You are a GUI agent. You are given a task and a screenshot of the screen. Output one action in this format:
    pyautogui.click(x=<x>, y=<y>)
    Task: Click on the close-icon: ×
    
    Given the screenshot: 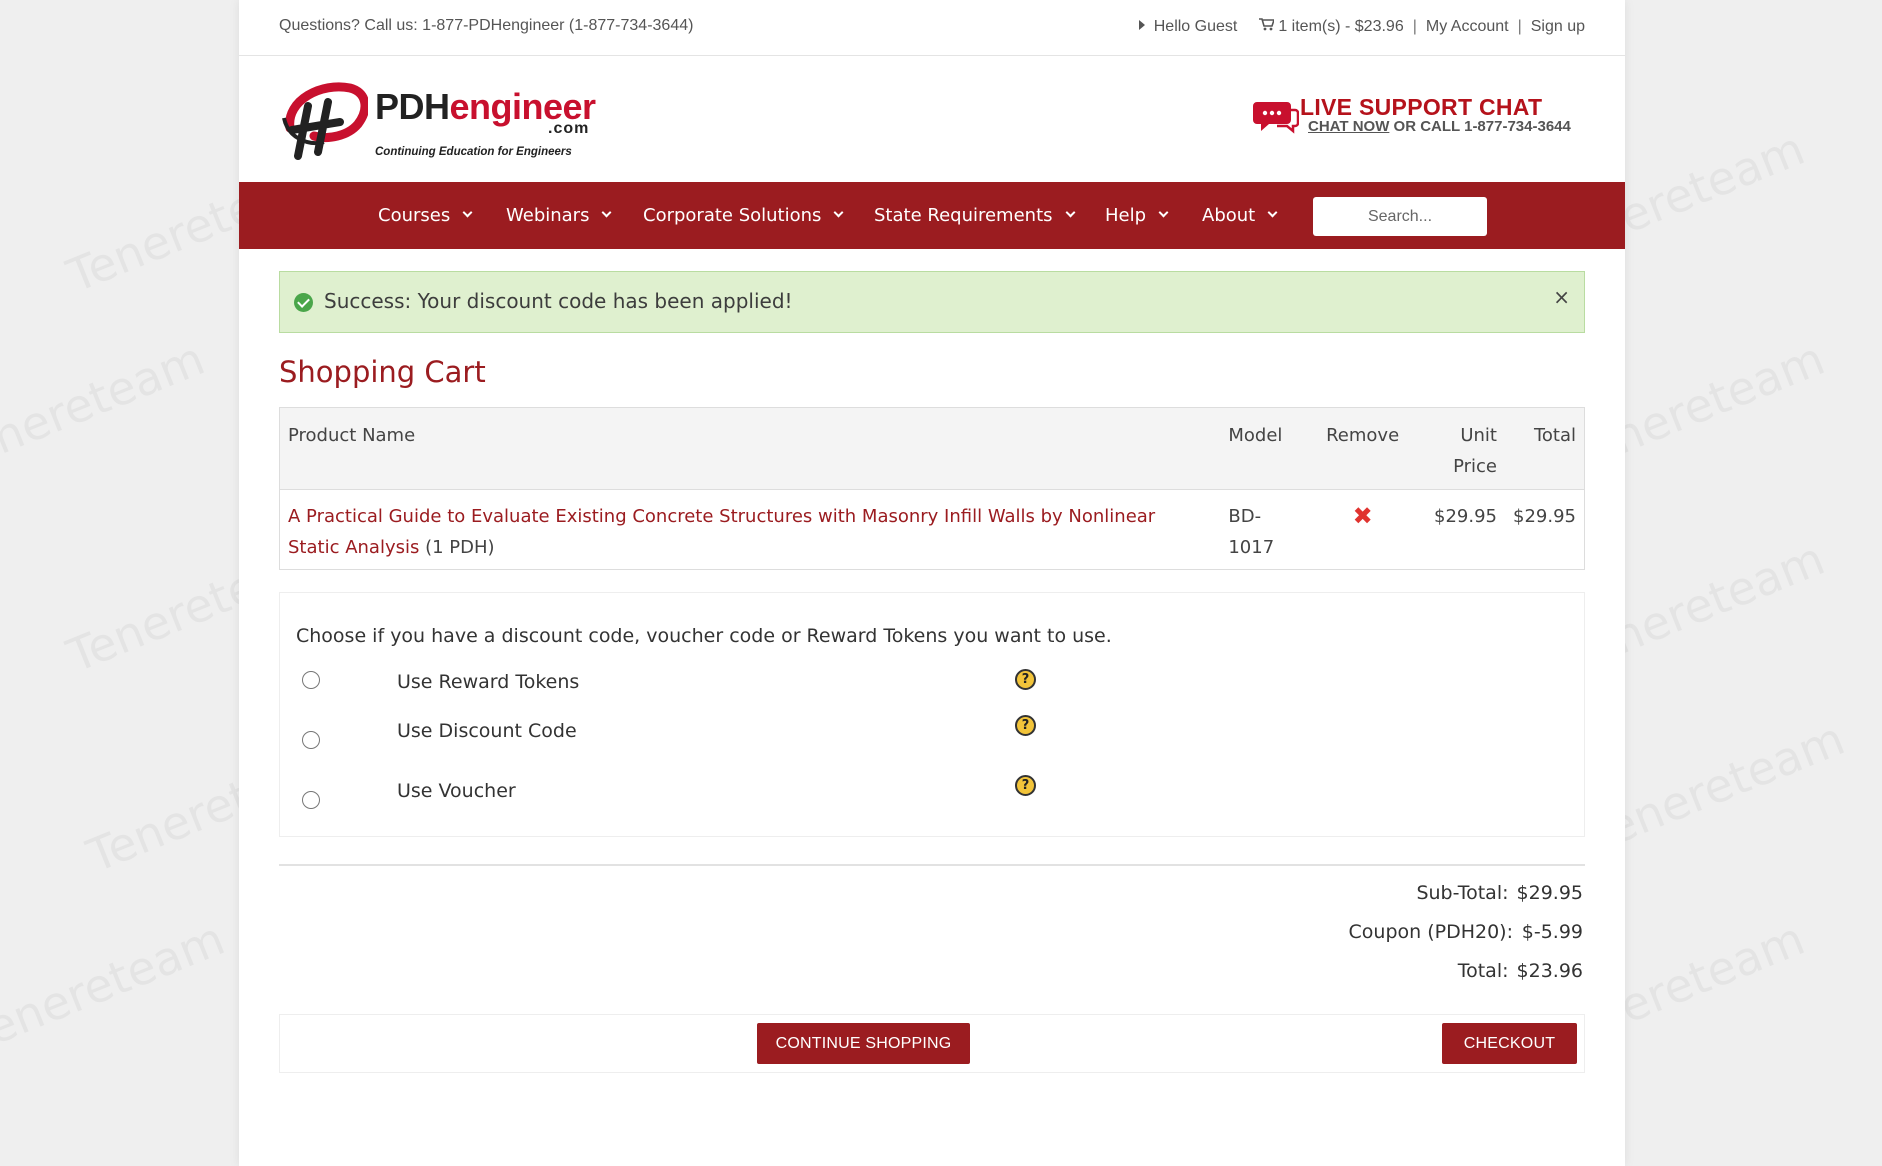 What is the action you would take?
    pyautogui.click(x=1561, y=297)
    